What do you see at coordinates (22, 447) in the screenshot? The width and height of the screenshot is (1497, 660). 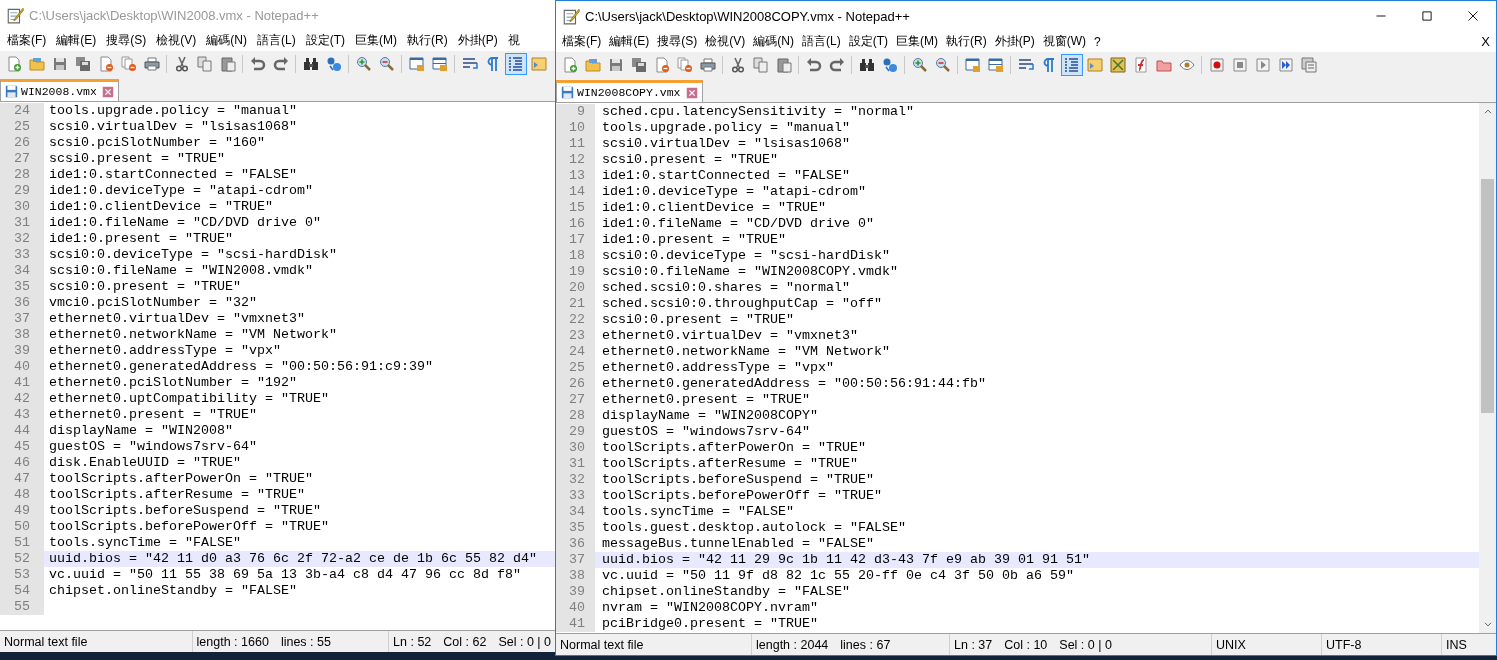 I see `line-number: 45` at bounding box center [22, 447].